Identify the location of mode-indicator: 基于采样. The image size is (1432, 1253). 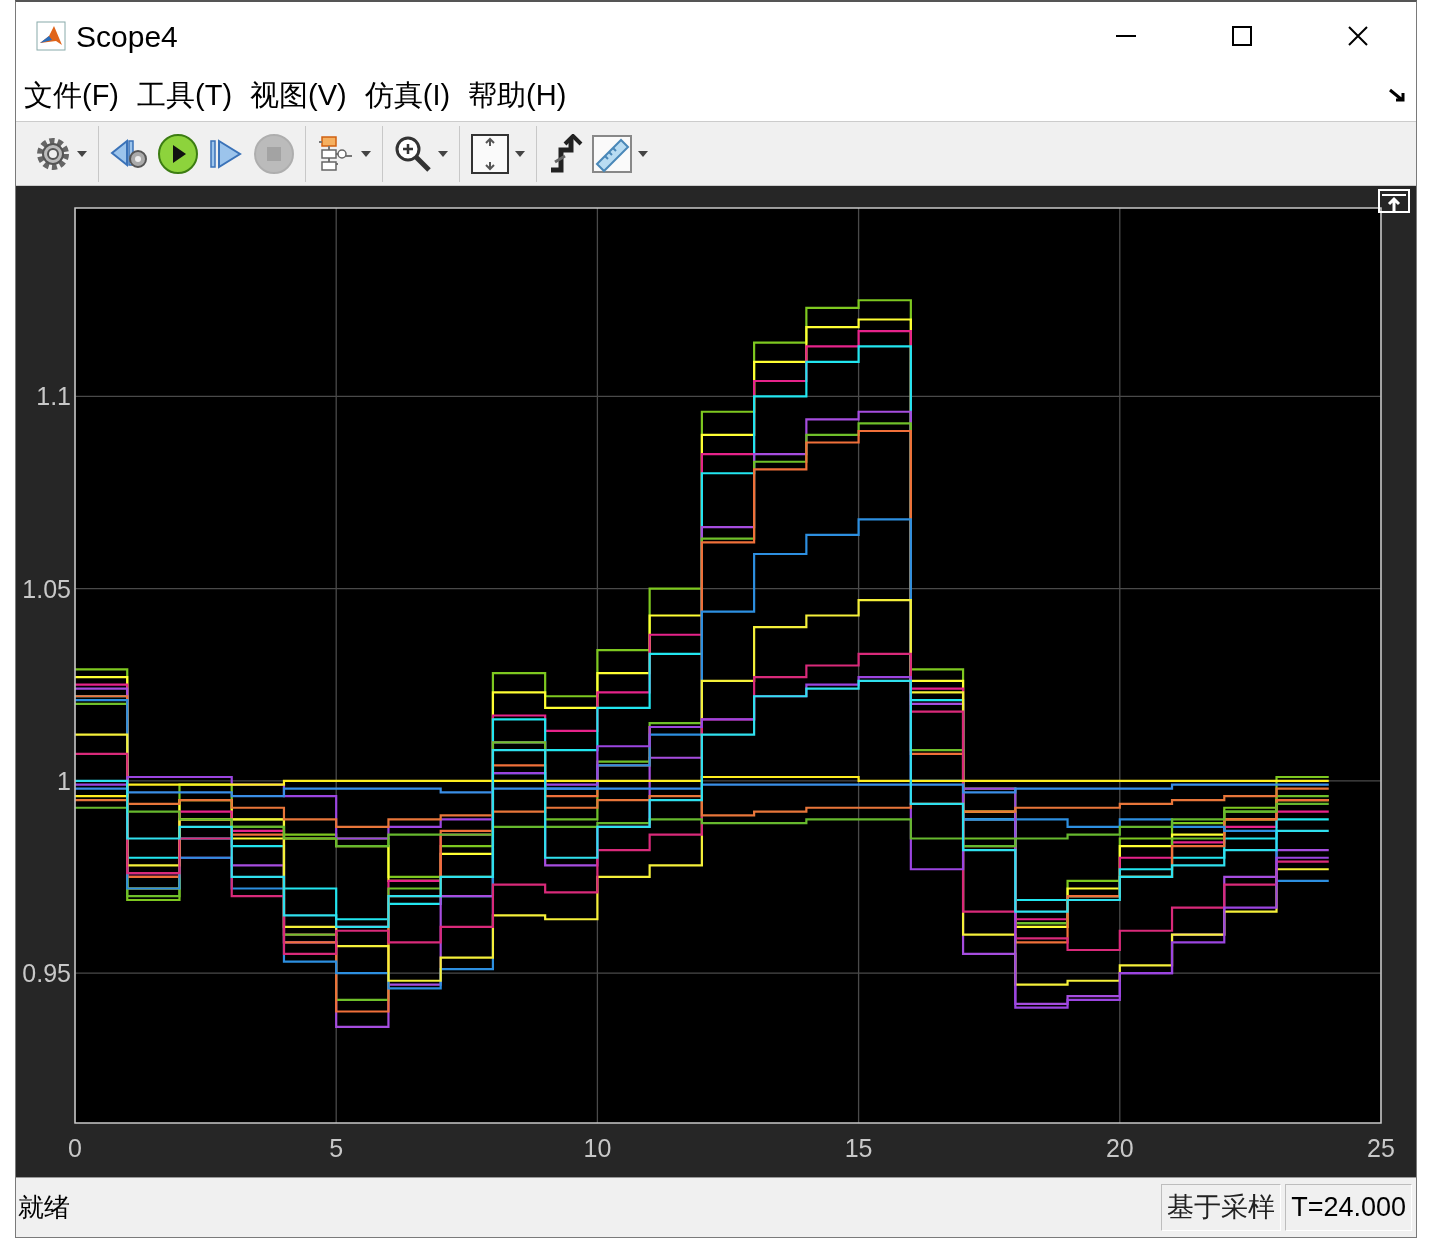
(1221, 1207).